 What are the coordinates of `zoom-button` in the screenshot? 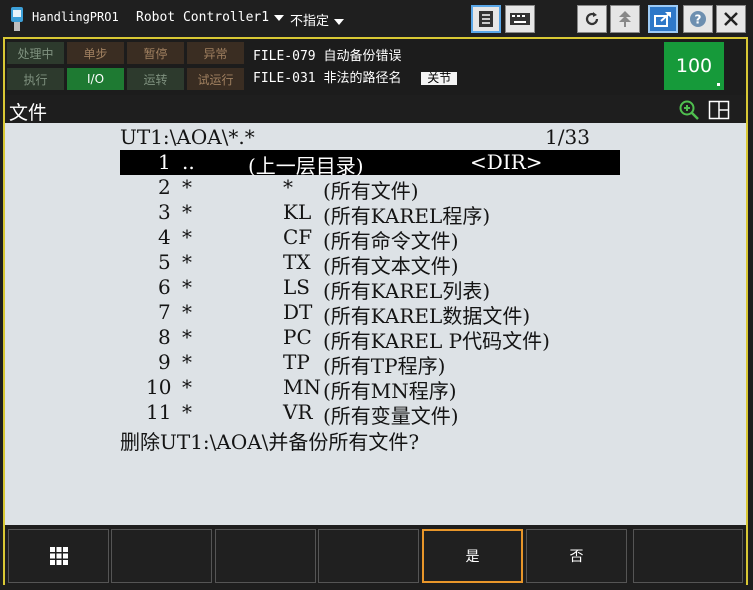 It's located at (689, 112).